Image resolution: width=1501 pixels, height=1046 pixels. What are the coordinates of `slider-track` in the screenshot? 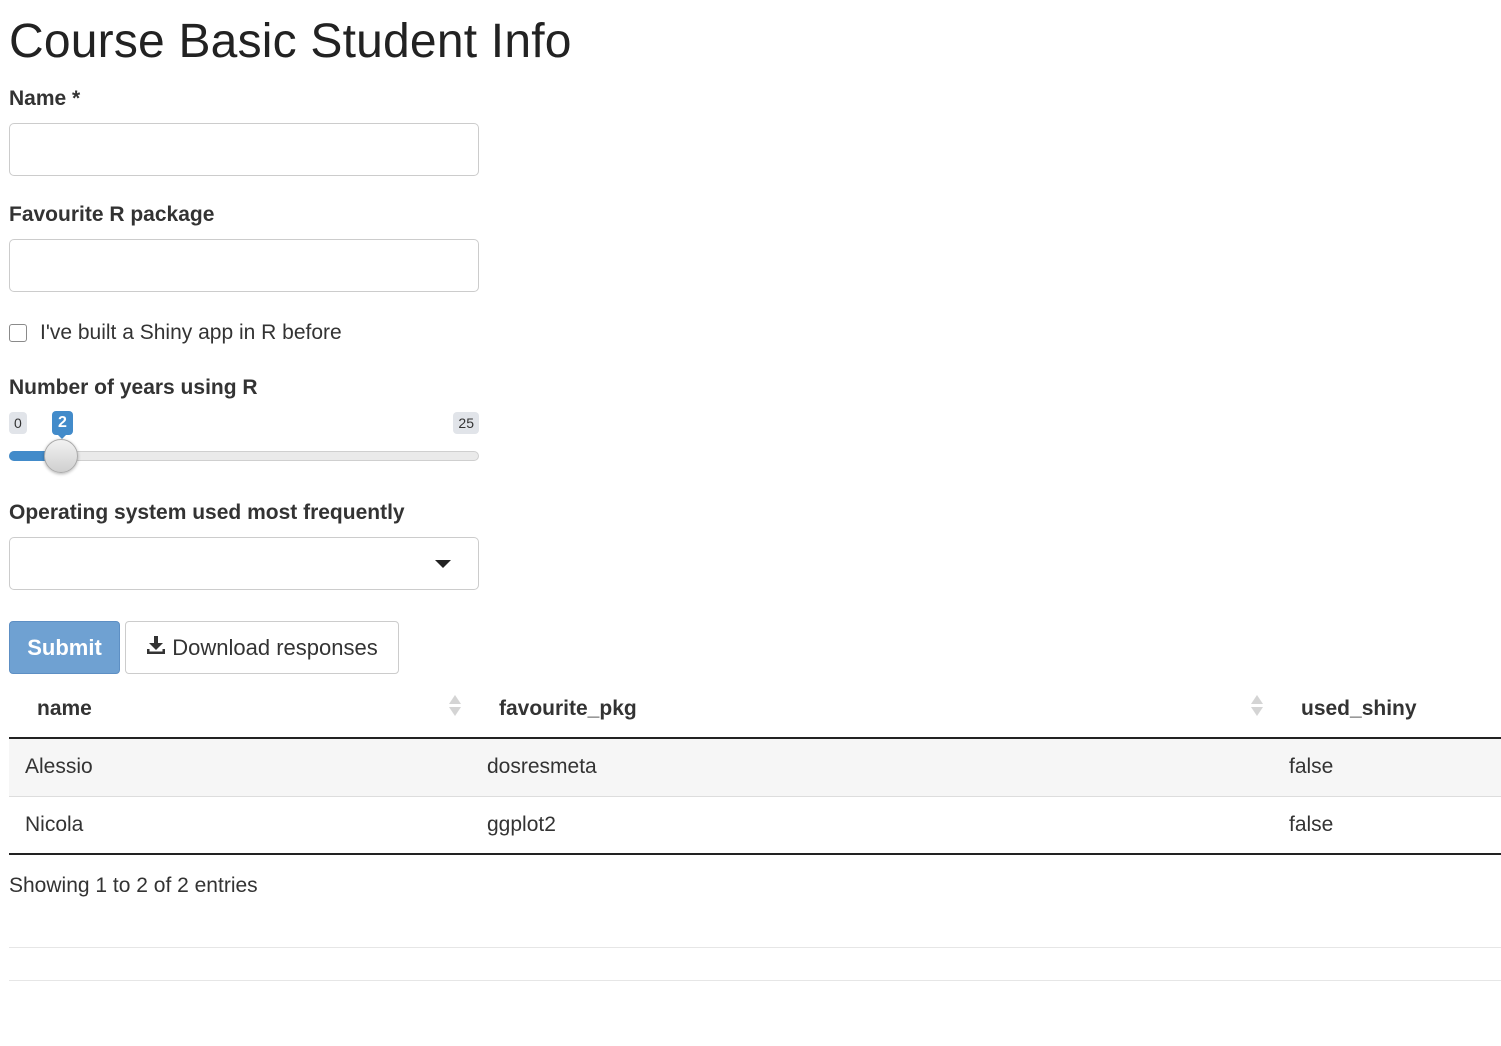 It's located at (244, 456).